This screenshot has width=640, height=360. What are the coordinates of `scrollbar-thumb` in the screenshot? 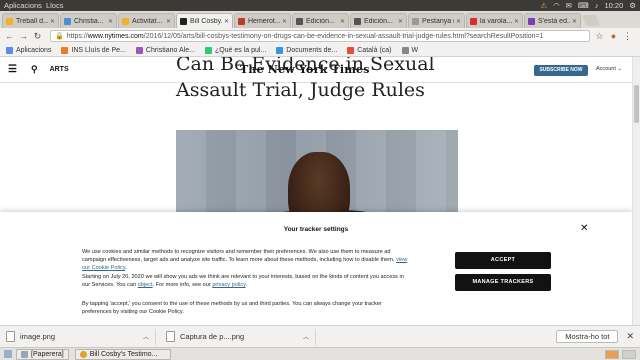 It's located at (636, 104).